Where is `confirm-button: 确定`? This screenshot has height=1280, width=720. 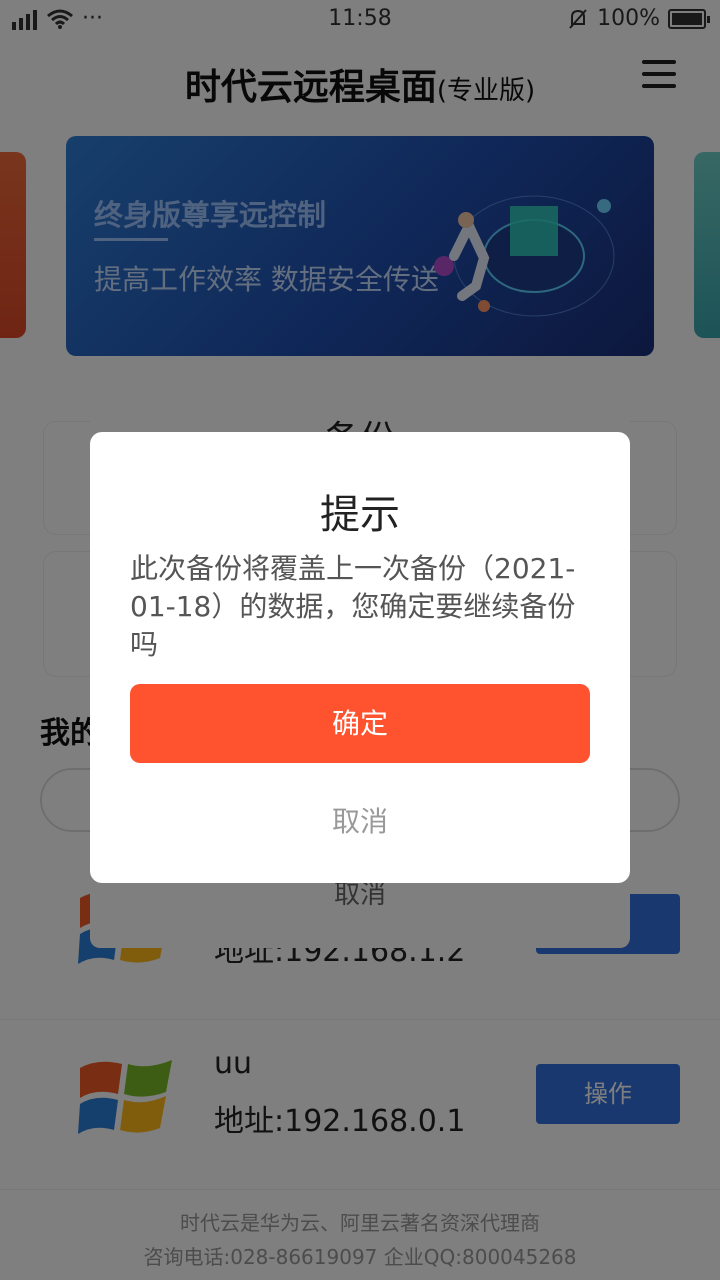 confirm-button: 确定 is located at coordinates (360, 723).